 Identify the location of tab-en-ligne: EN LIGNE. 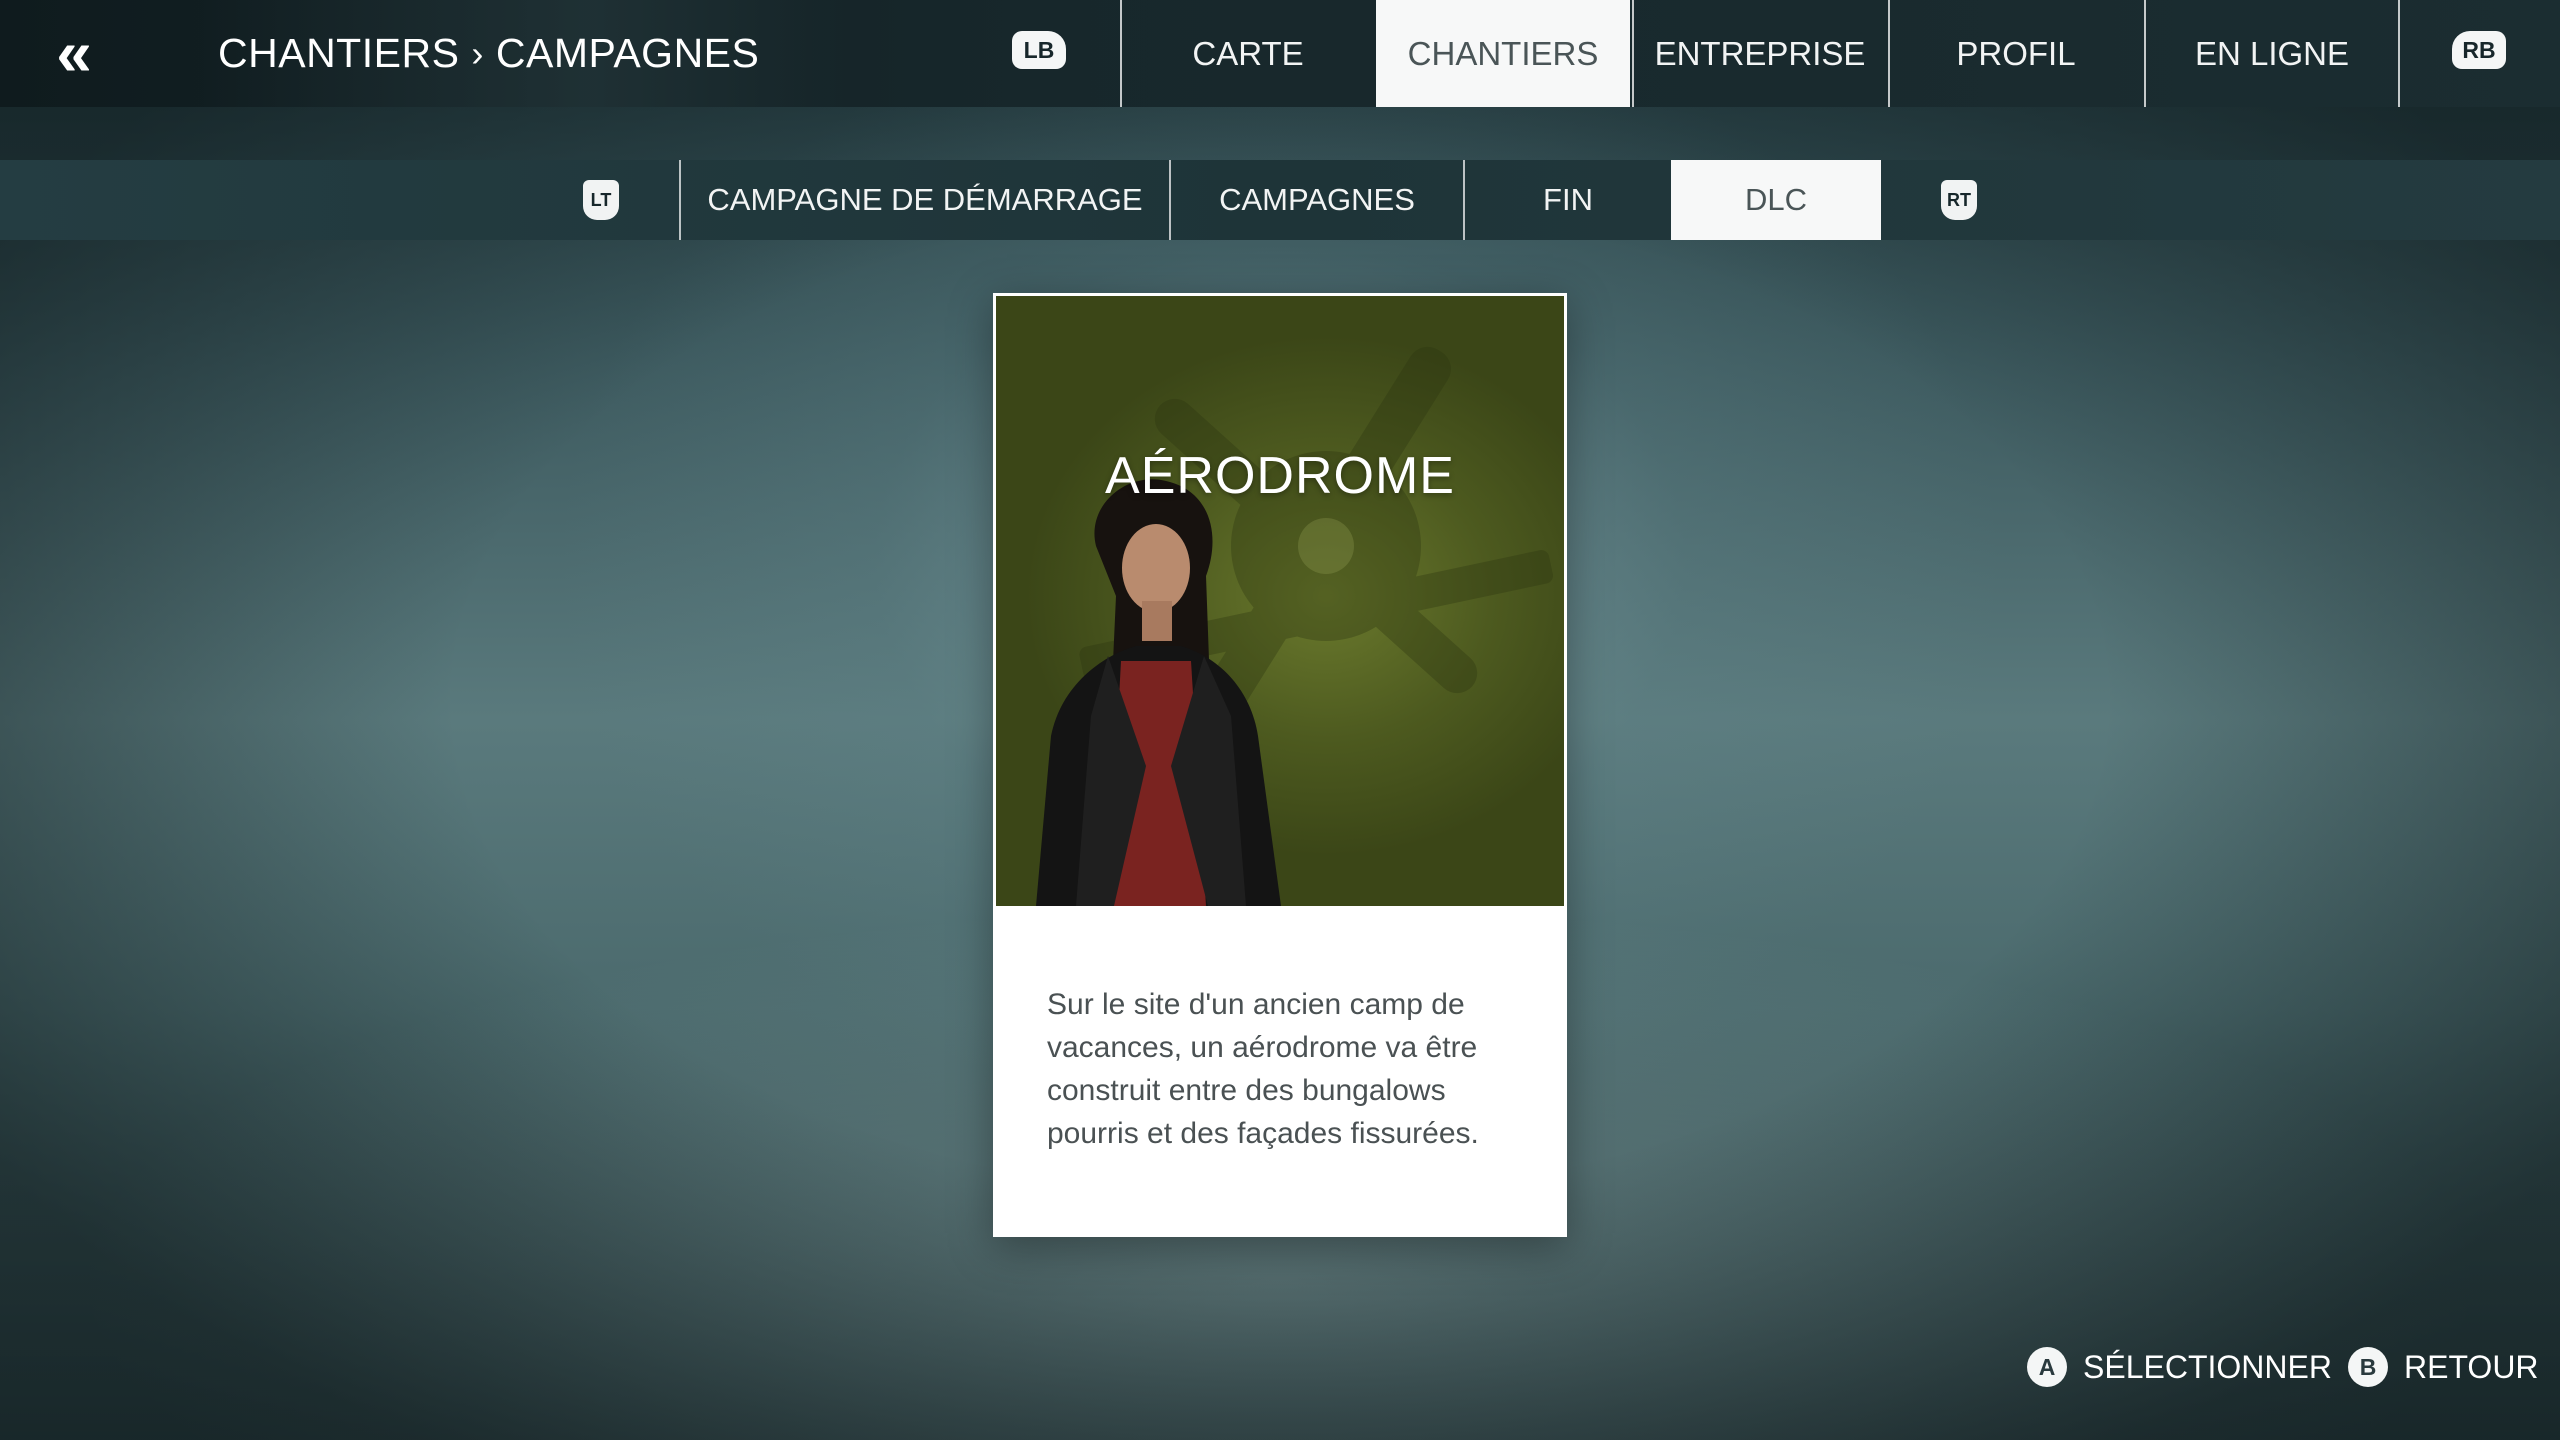
(2271, 53).